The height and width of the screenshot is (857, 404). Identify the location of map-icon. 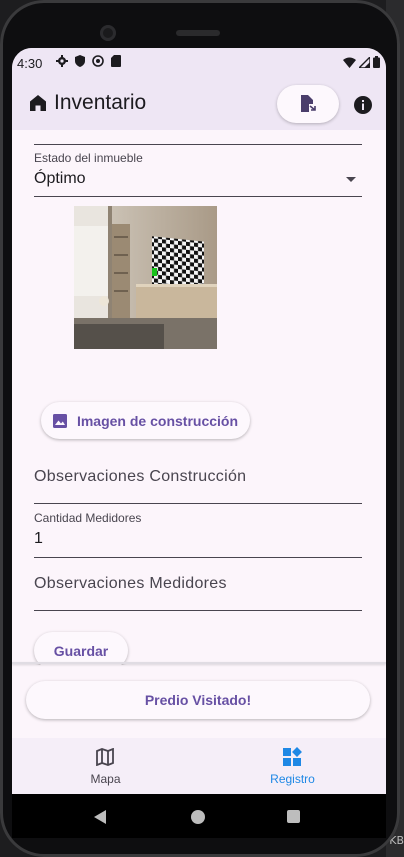
(105, 757).